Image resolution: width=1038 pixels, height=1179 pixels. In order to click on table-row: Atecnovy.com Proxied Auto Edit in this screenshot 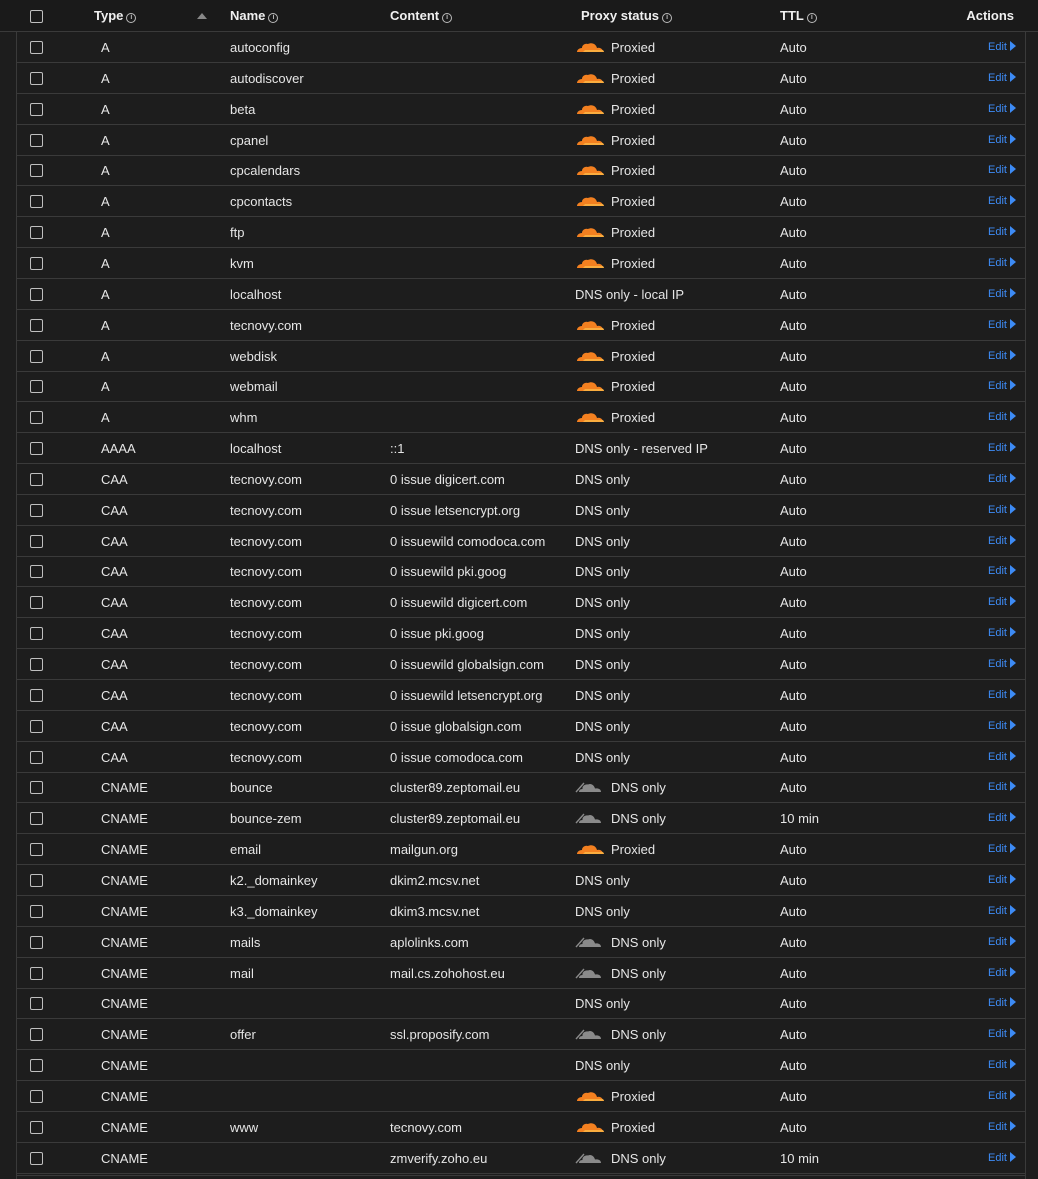, I will do `click(521, 325)`.